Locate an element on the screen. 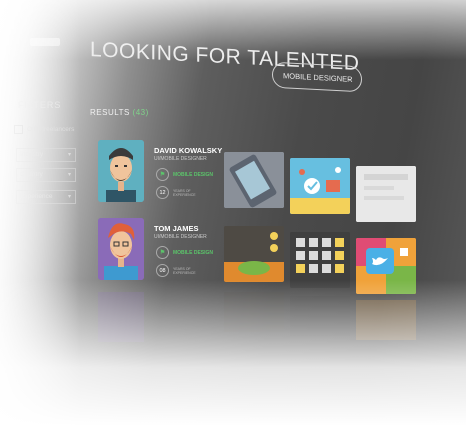 This screenshot has width=466, height=426. designer-experience: 08 YEARS OF EXPERIENCE is located at coordinates (177, 270).